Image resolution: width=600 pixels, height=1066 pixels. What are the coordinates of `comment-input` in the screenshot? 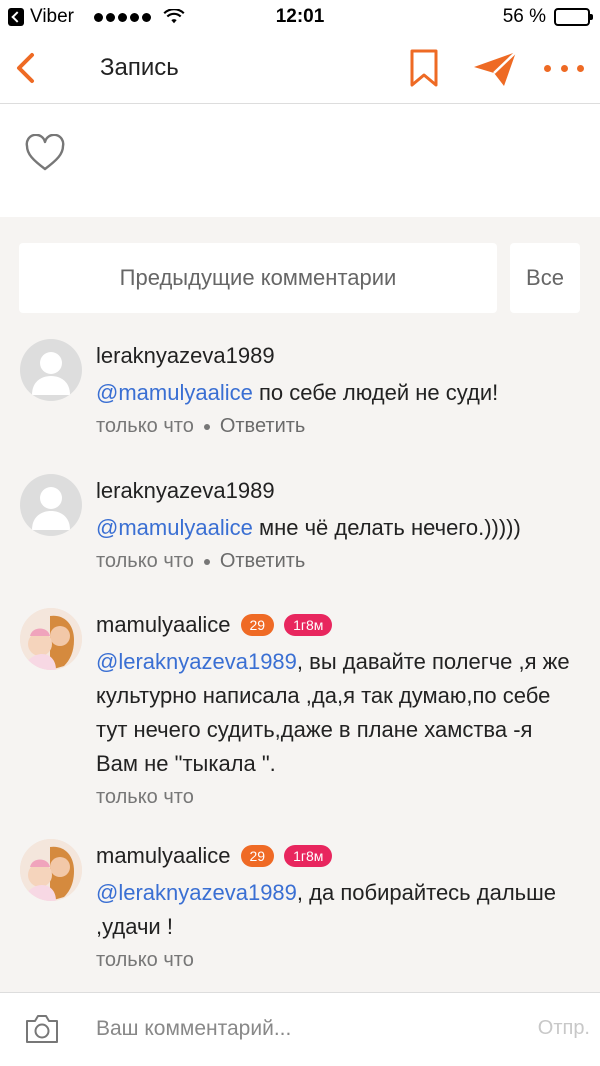 It's located at (306, 1029).